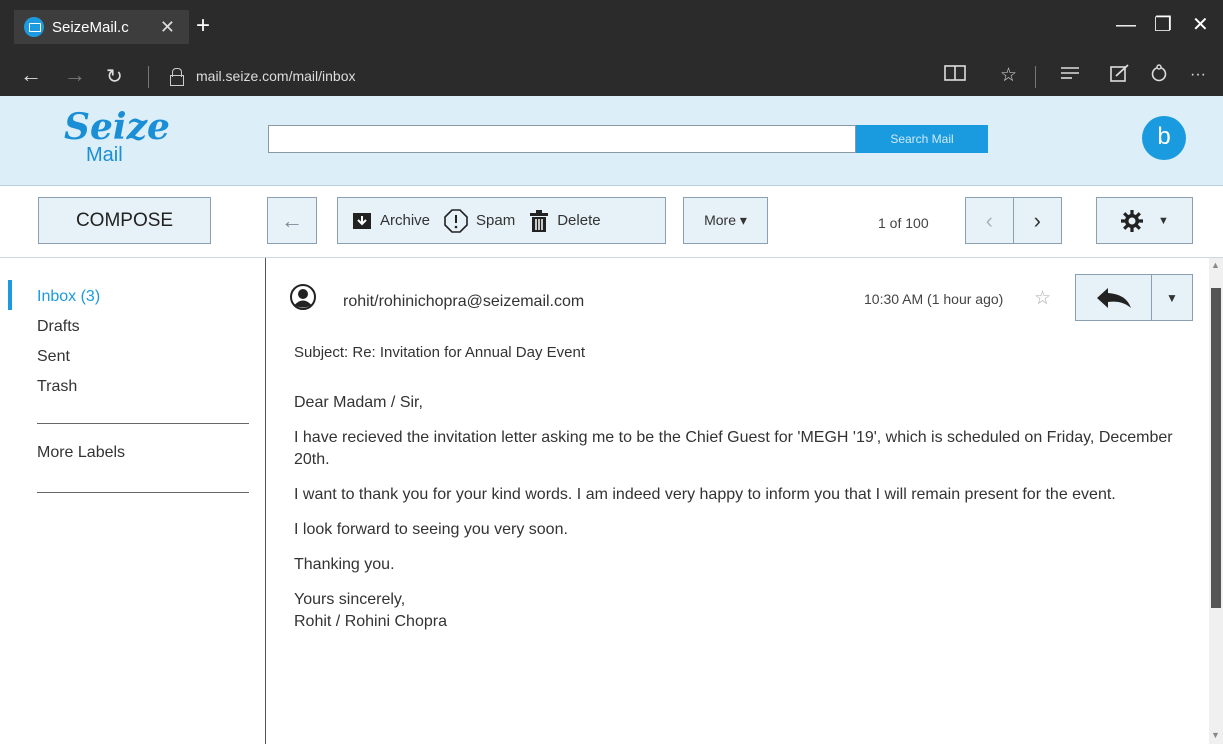  I want to click on archive-label: Archive, so click(405, 220).